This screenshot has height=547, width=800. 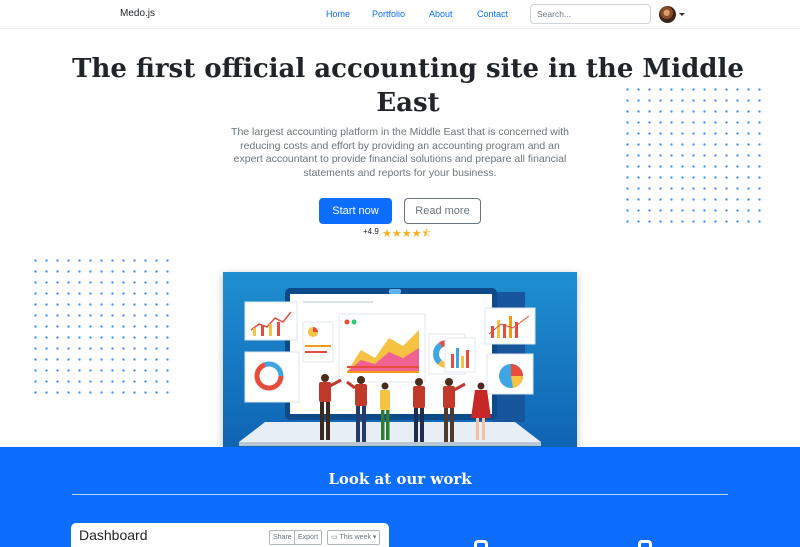 I want to click on star-rating-icon: ★★★★⯪, so click(x=407, y=233).